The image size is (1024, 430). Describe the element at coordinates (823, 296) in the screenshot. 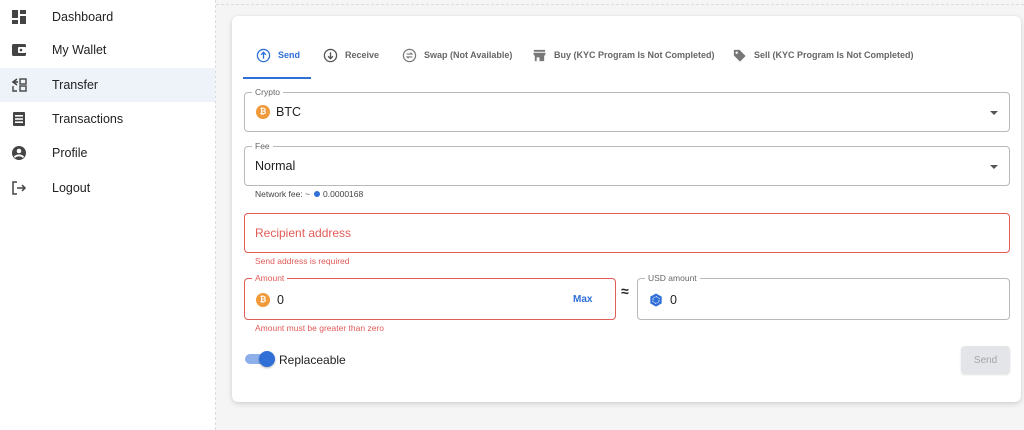

I see `usd-amount-input: USD amount 0` at that location.